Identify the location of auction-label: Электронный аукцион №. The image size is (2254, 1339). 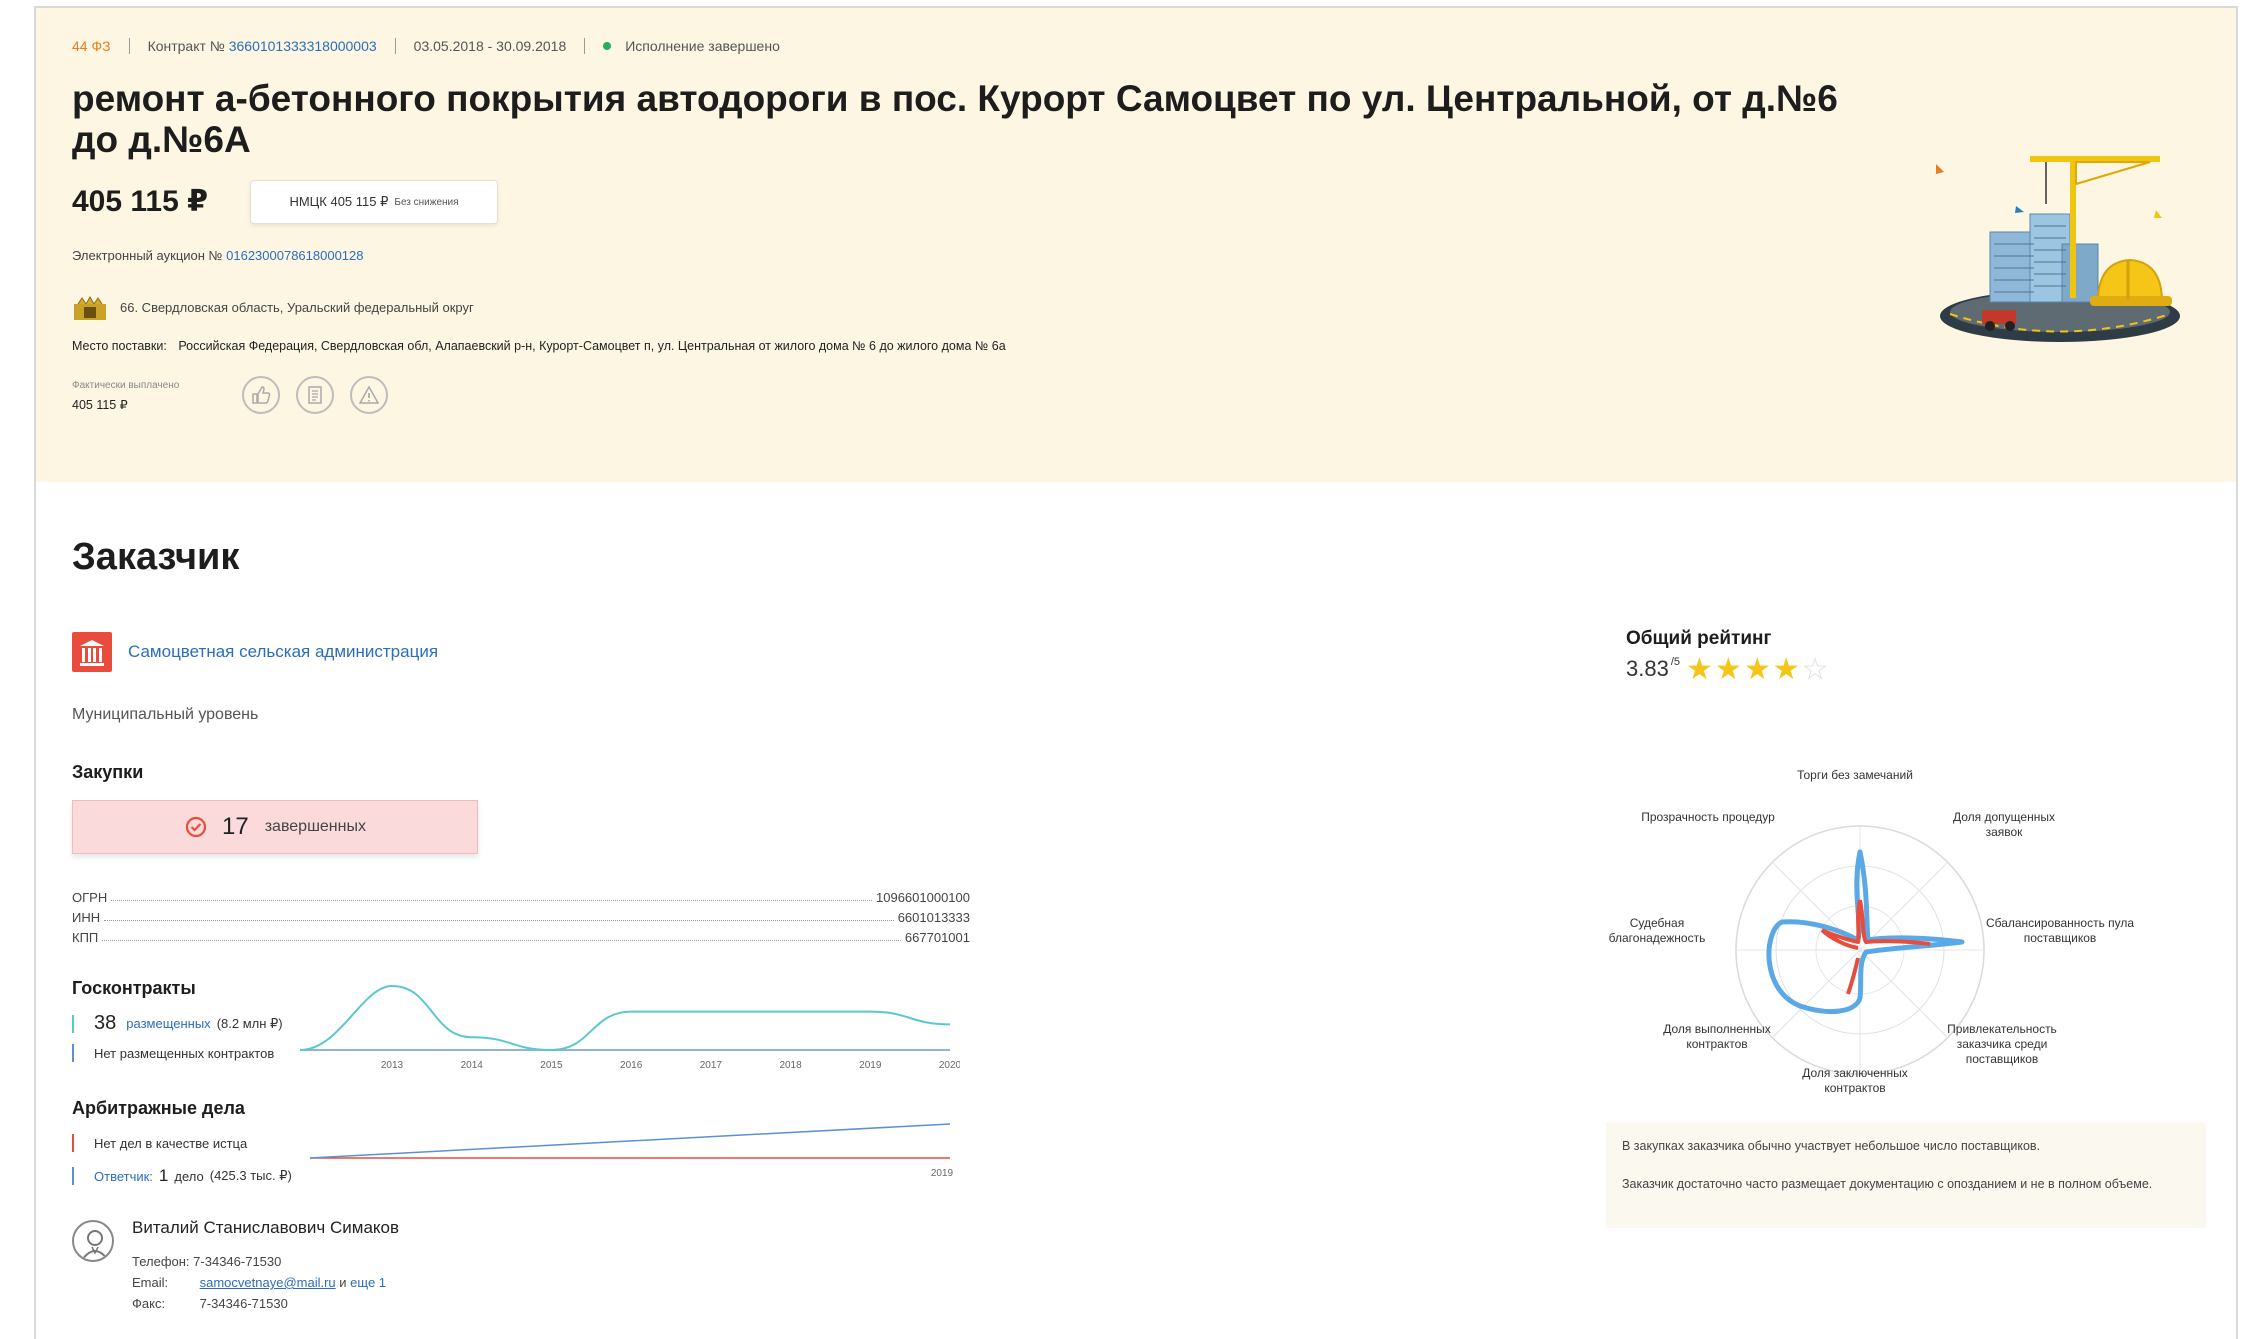
(147, 255).